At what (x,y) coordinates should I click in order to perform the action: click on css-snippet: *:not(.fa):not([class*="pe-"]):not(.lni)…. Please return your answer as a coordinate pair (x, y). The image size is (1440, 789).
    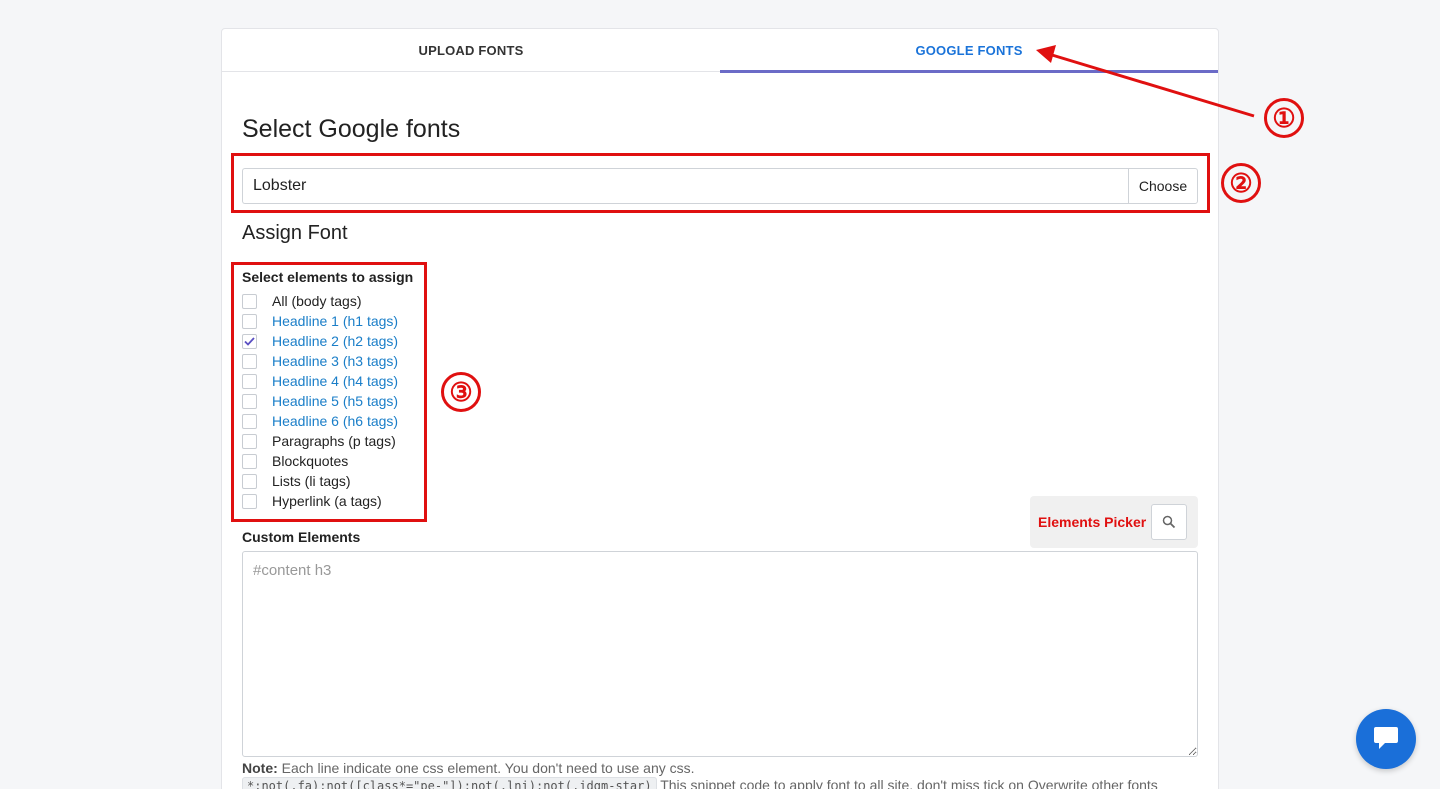
    Looking at the image, I should click on (449, 783).